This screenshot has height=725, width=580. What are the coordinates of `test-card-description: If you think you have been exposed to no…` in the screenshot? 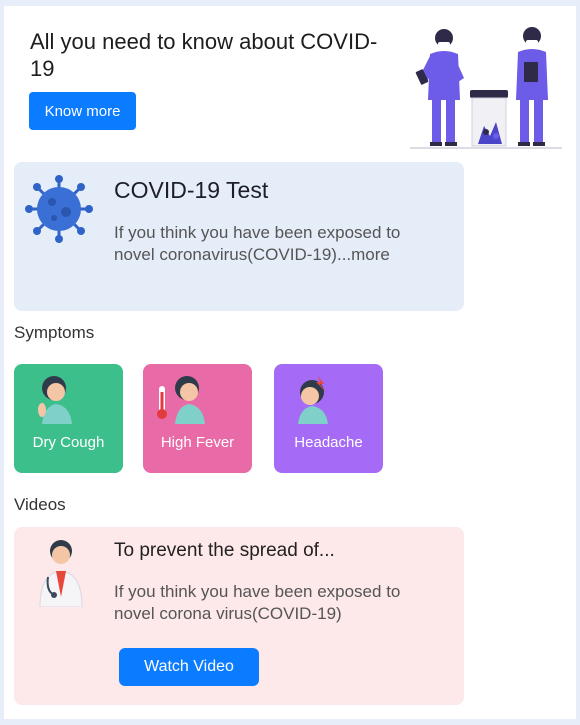 It's located at (257, 243).